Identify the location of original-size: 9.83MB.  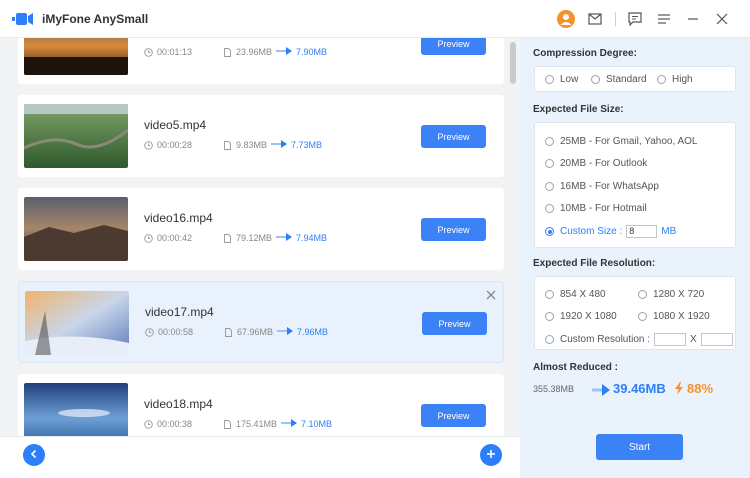
(252, 145).